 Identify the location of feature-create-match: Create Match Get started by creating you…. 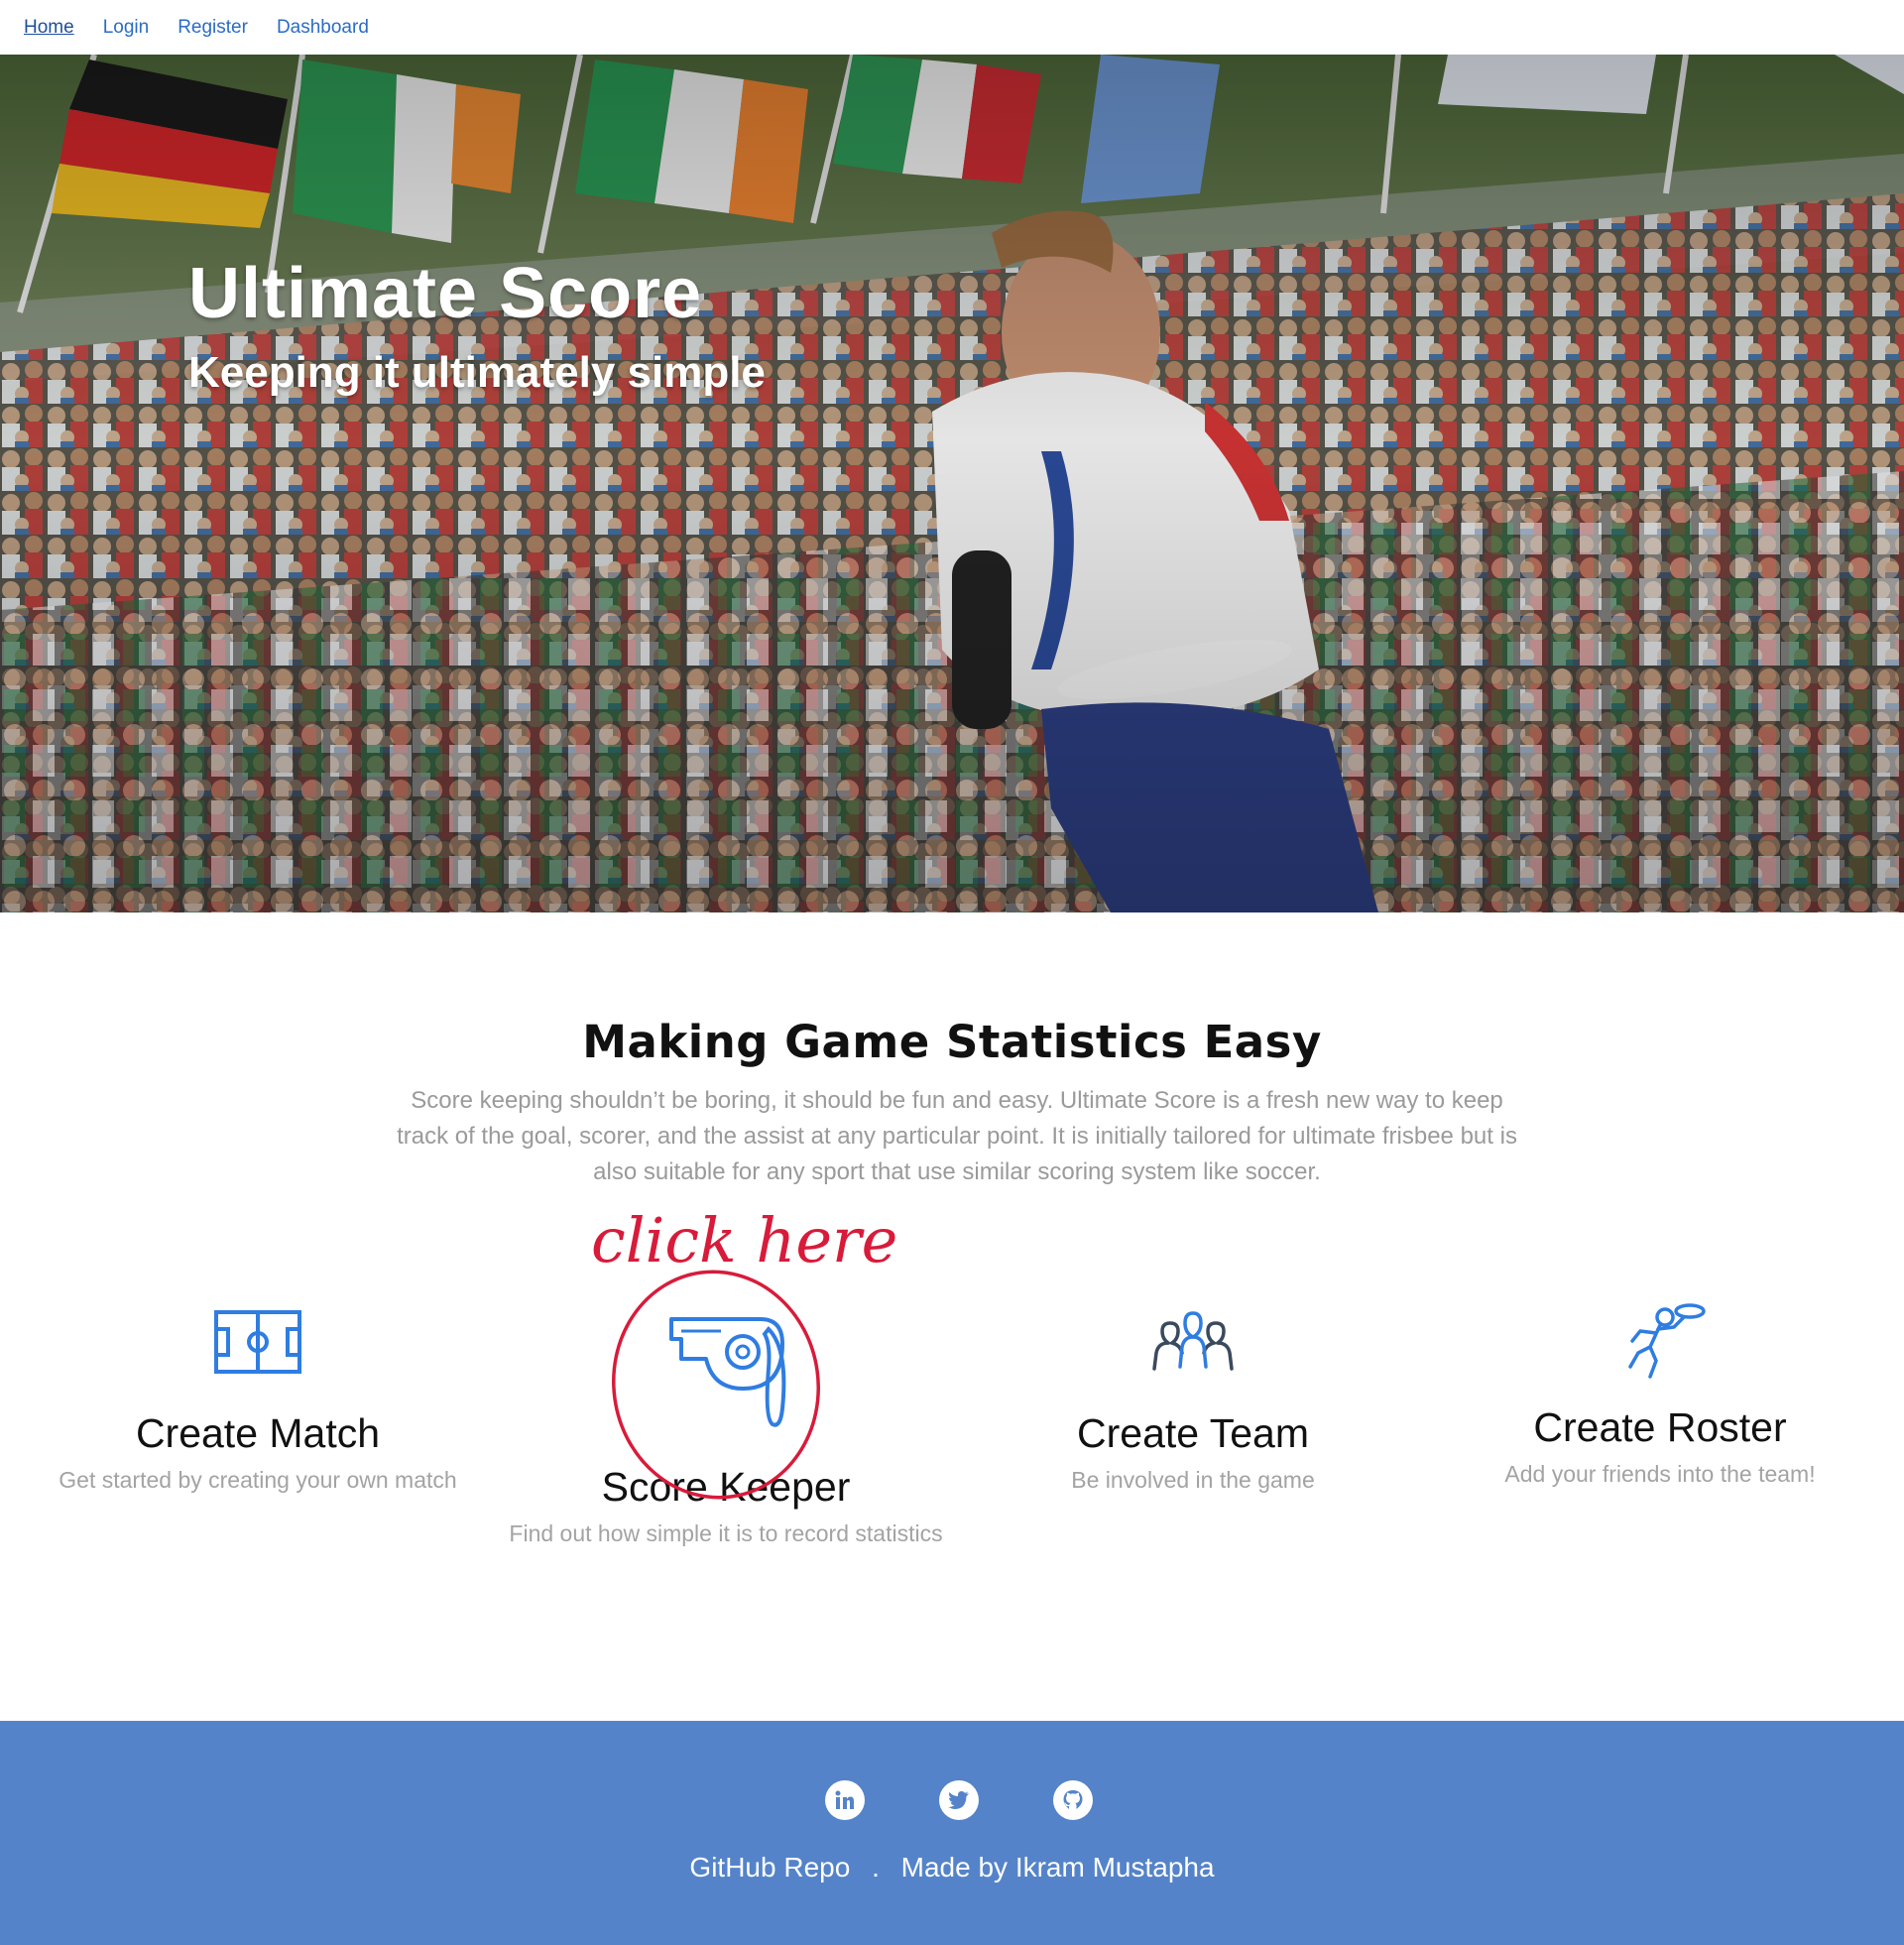
(258, 1403).